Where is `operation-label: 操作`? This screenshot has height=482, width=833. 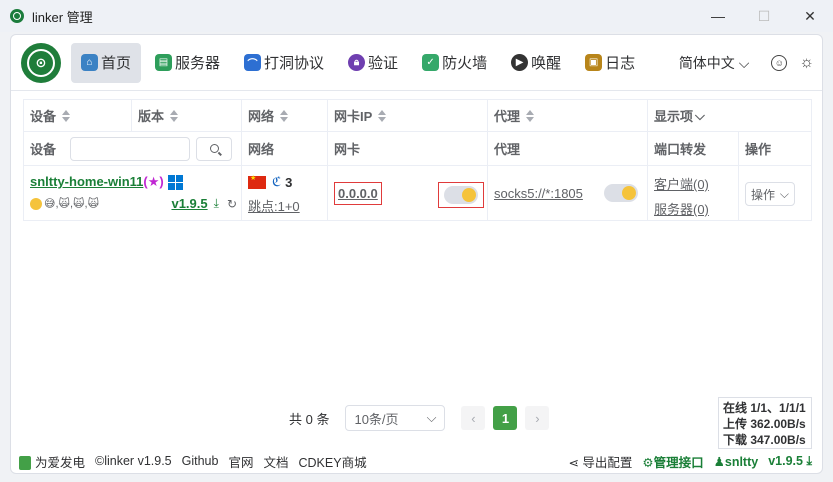
operation-label: 操作 is located at coordinates (763, 194).